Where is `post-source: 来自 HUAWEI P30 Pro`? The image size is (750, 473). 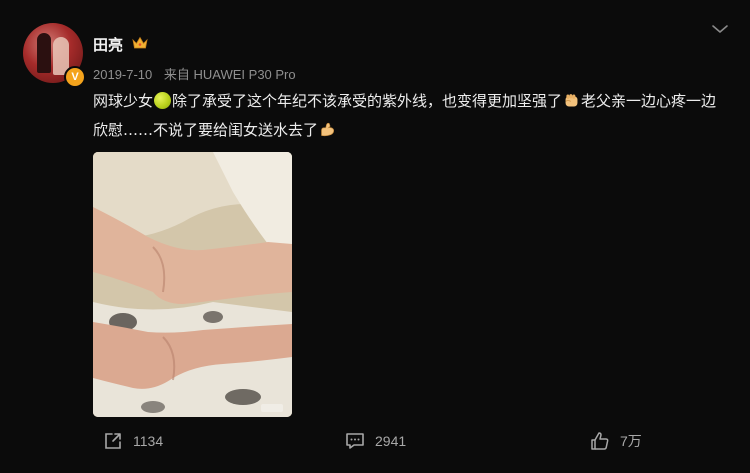
post-source: 来自 HUAWEI P30 Pro is located at coordinates (229, 74).